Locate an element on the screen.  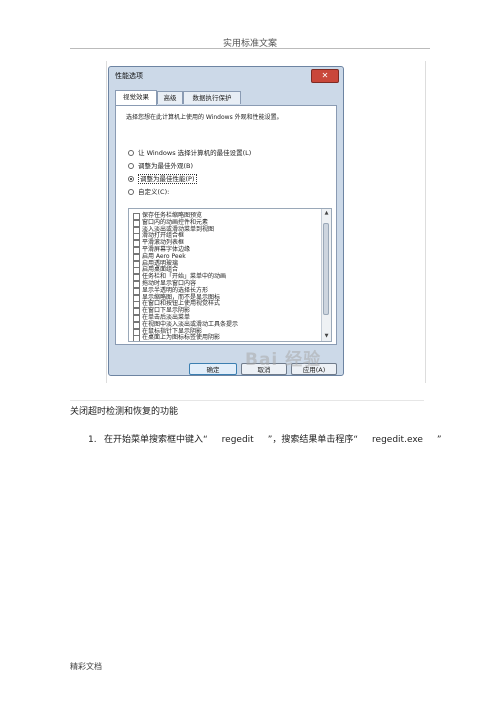
step-number: 1. is located at coordinates (92, 440).